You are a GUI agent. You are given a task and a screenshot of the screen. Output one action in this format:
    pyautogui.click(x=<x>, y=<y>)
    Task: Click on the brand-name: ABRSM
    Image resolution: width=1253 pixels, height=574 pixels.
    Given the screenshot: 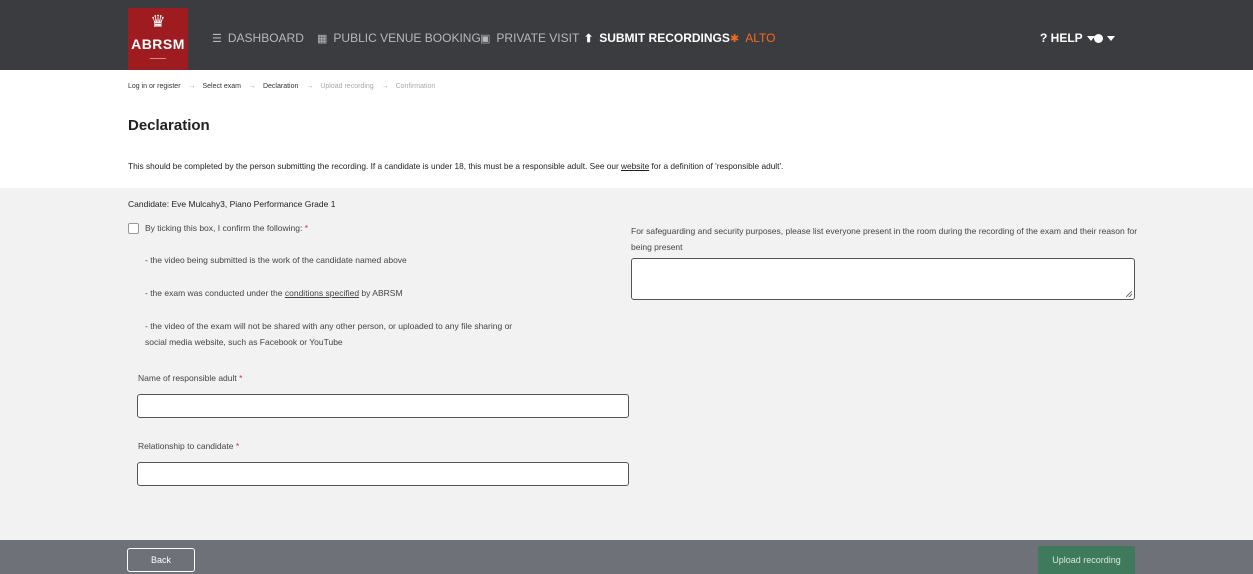 What is the action you would take?
    pyautogui.click(x=158, y=44)
    